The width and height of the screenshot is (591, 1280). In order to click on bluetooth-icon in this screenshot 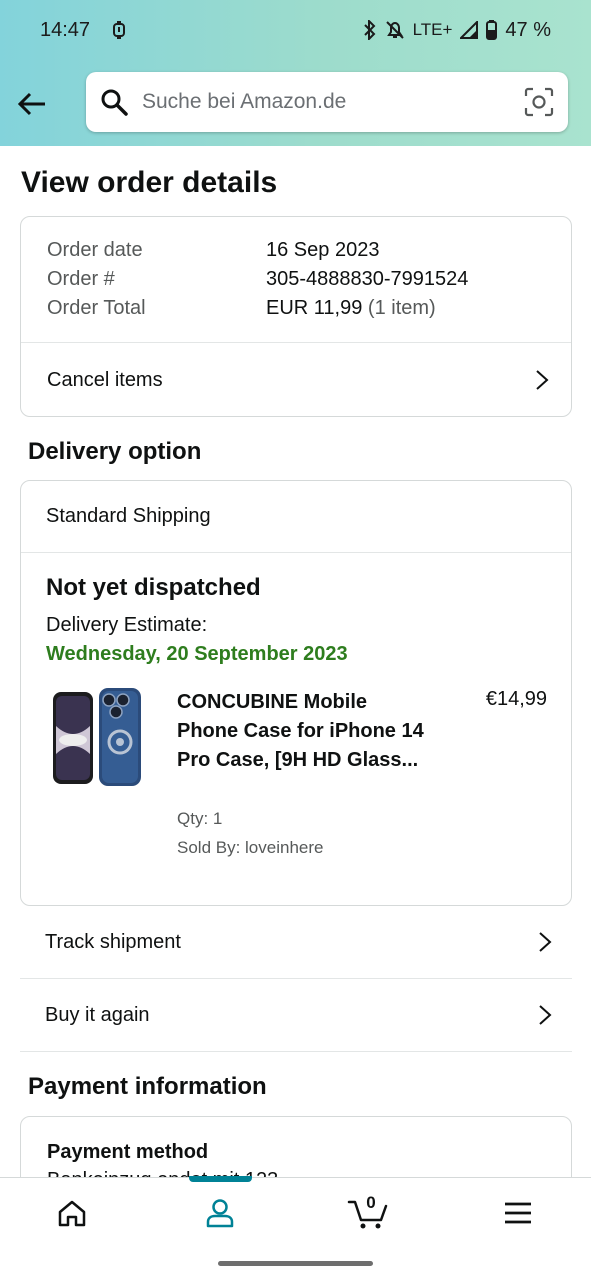, I will do `click(369, 30)`.